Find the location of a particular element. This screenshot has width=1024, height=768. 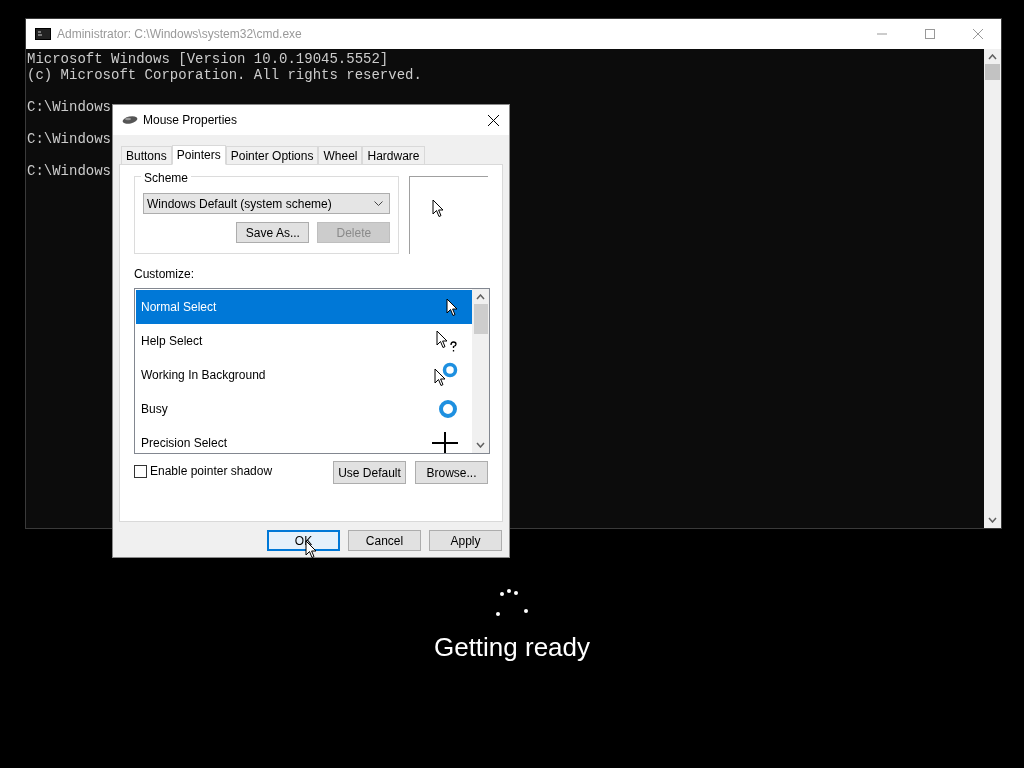

busy-ring-icon is located at coordinates (448, 409).